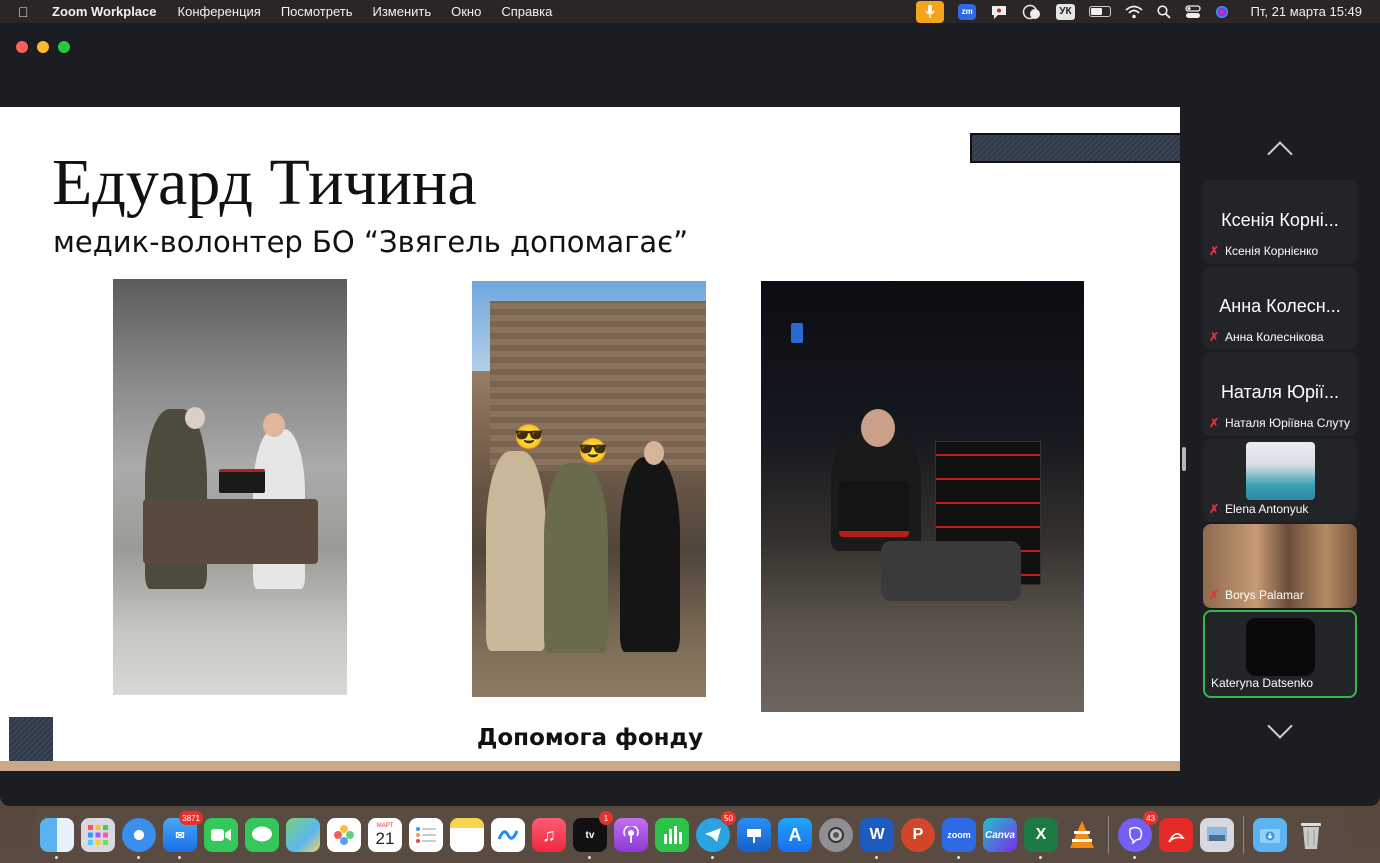  What do you see at coordinates (1176, 835) in the screenshot?
I see `acrobat-icon` at bounding box center [1176, 835].